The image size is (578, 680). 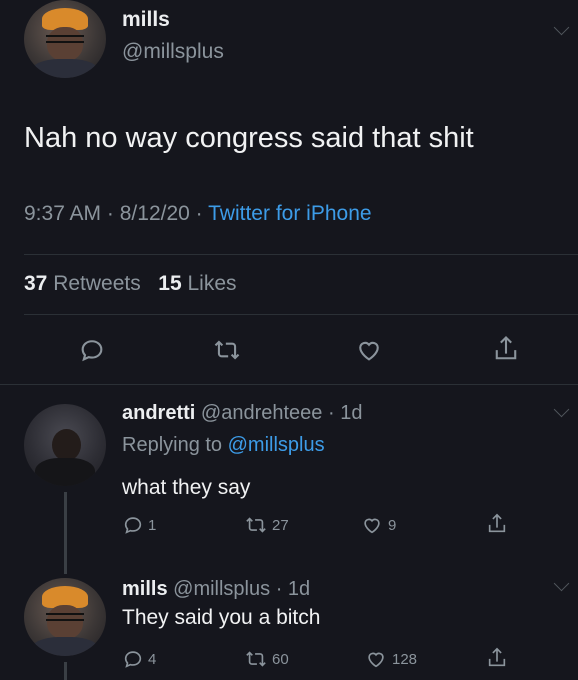 I want to click on replying-to-mention: @millsplus, so click(x=276, y=445).